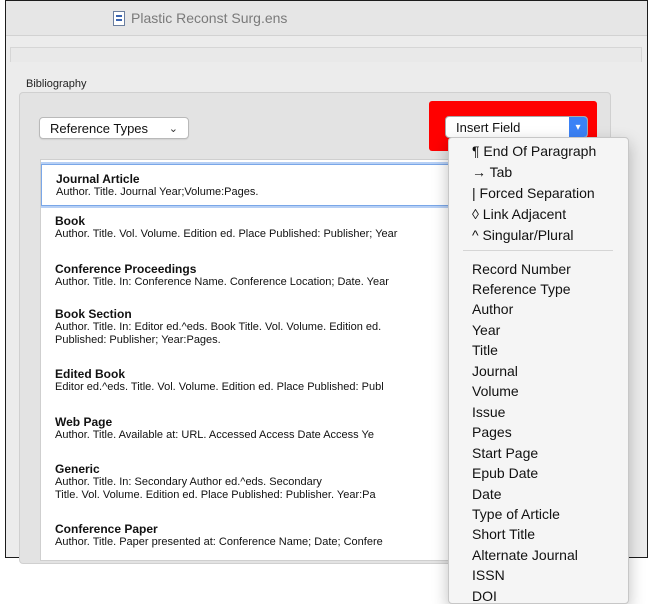 The width and height of the screenshot is (650, 604). I want to click on dropdown-arrow-icon: ▾, so click(578, 127).